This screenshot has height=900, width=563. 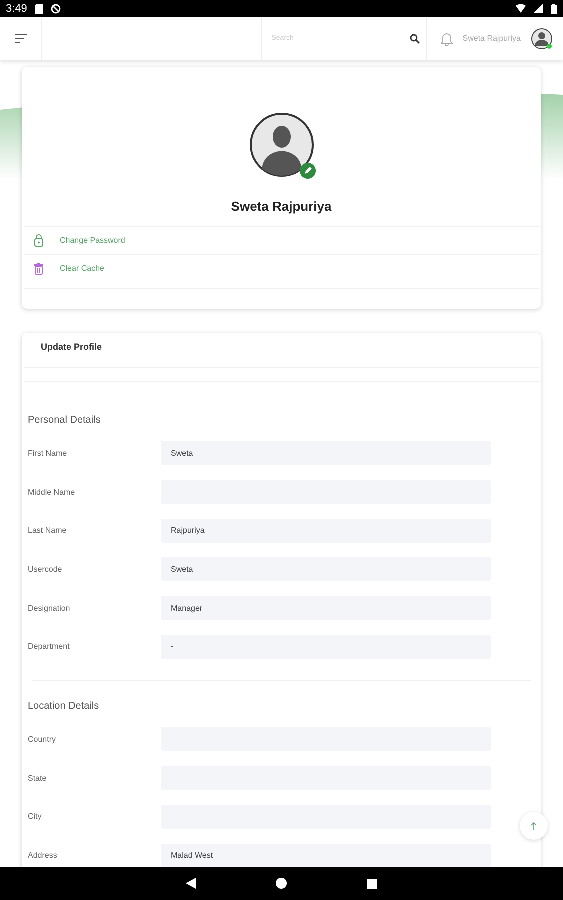 What do you see at coordinates (415, 39) in the screenshot?
I see `search-icon` at bounding box center [415, 39].